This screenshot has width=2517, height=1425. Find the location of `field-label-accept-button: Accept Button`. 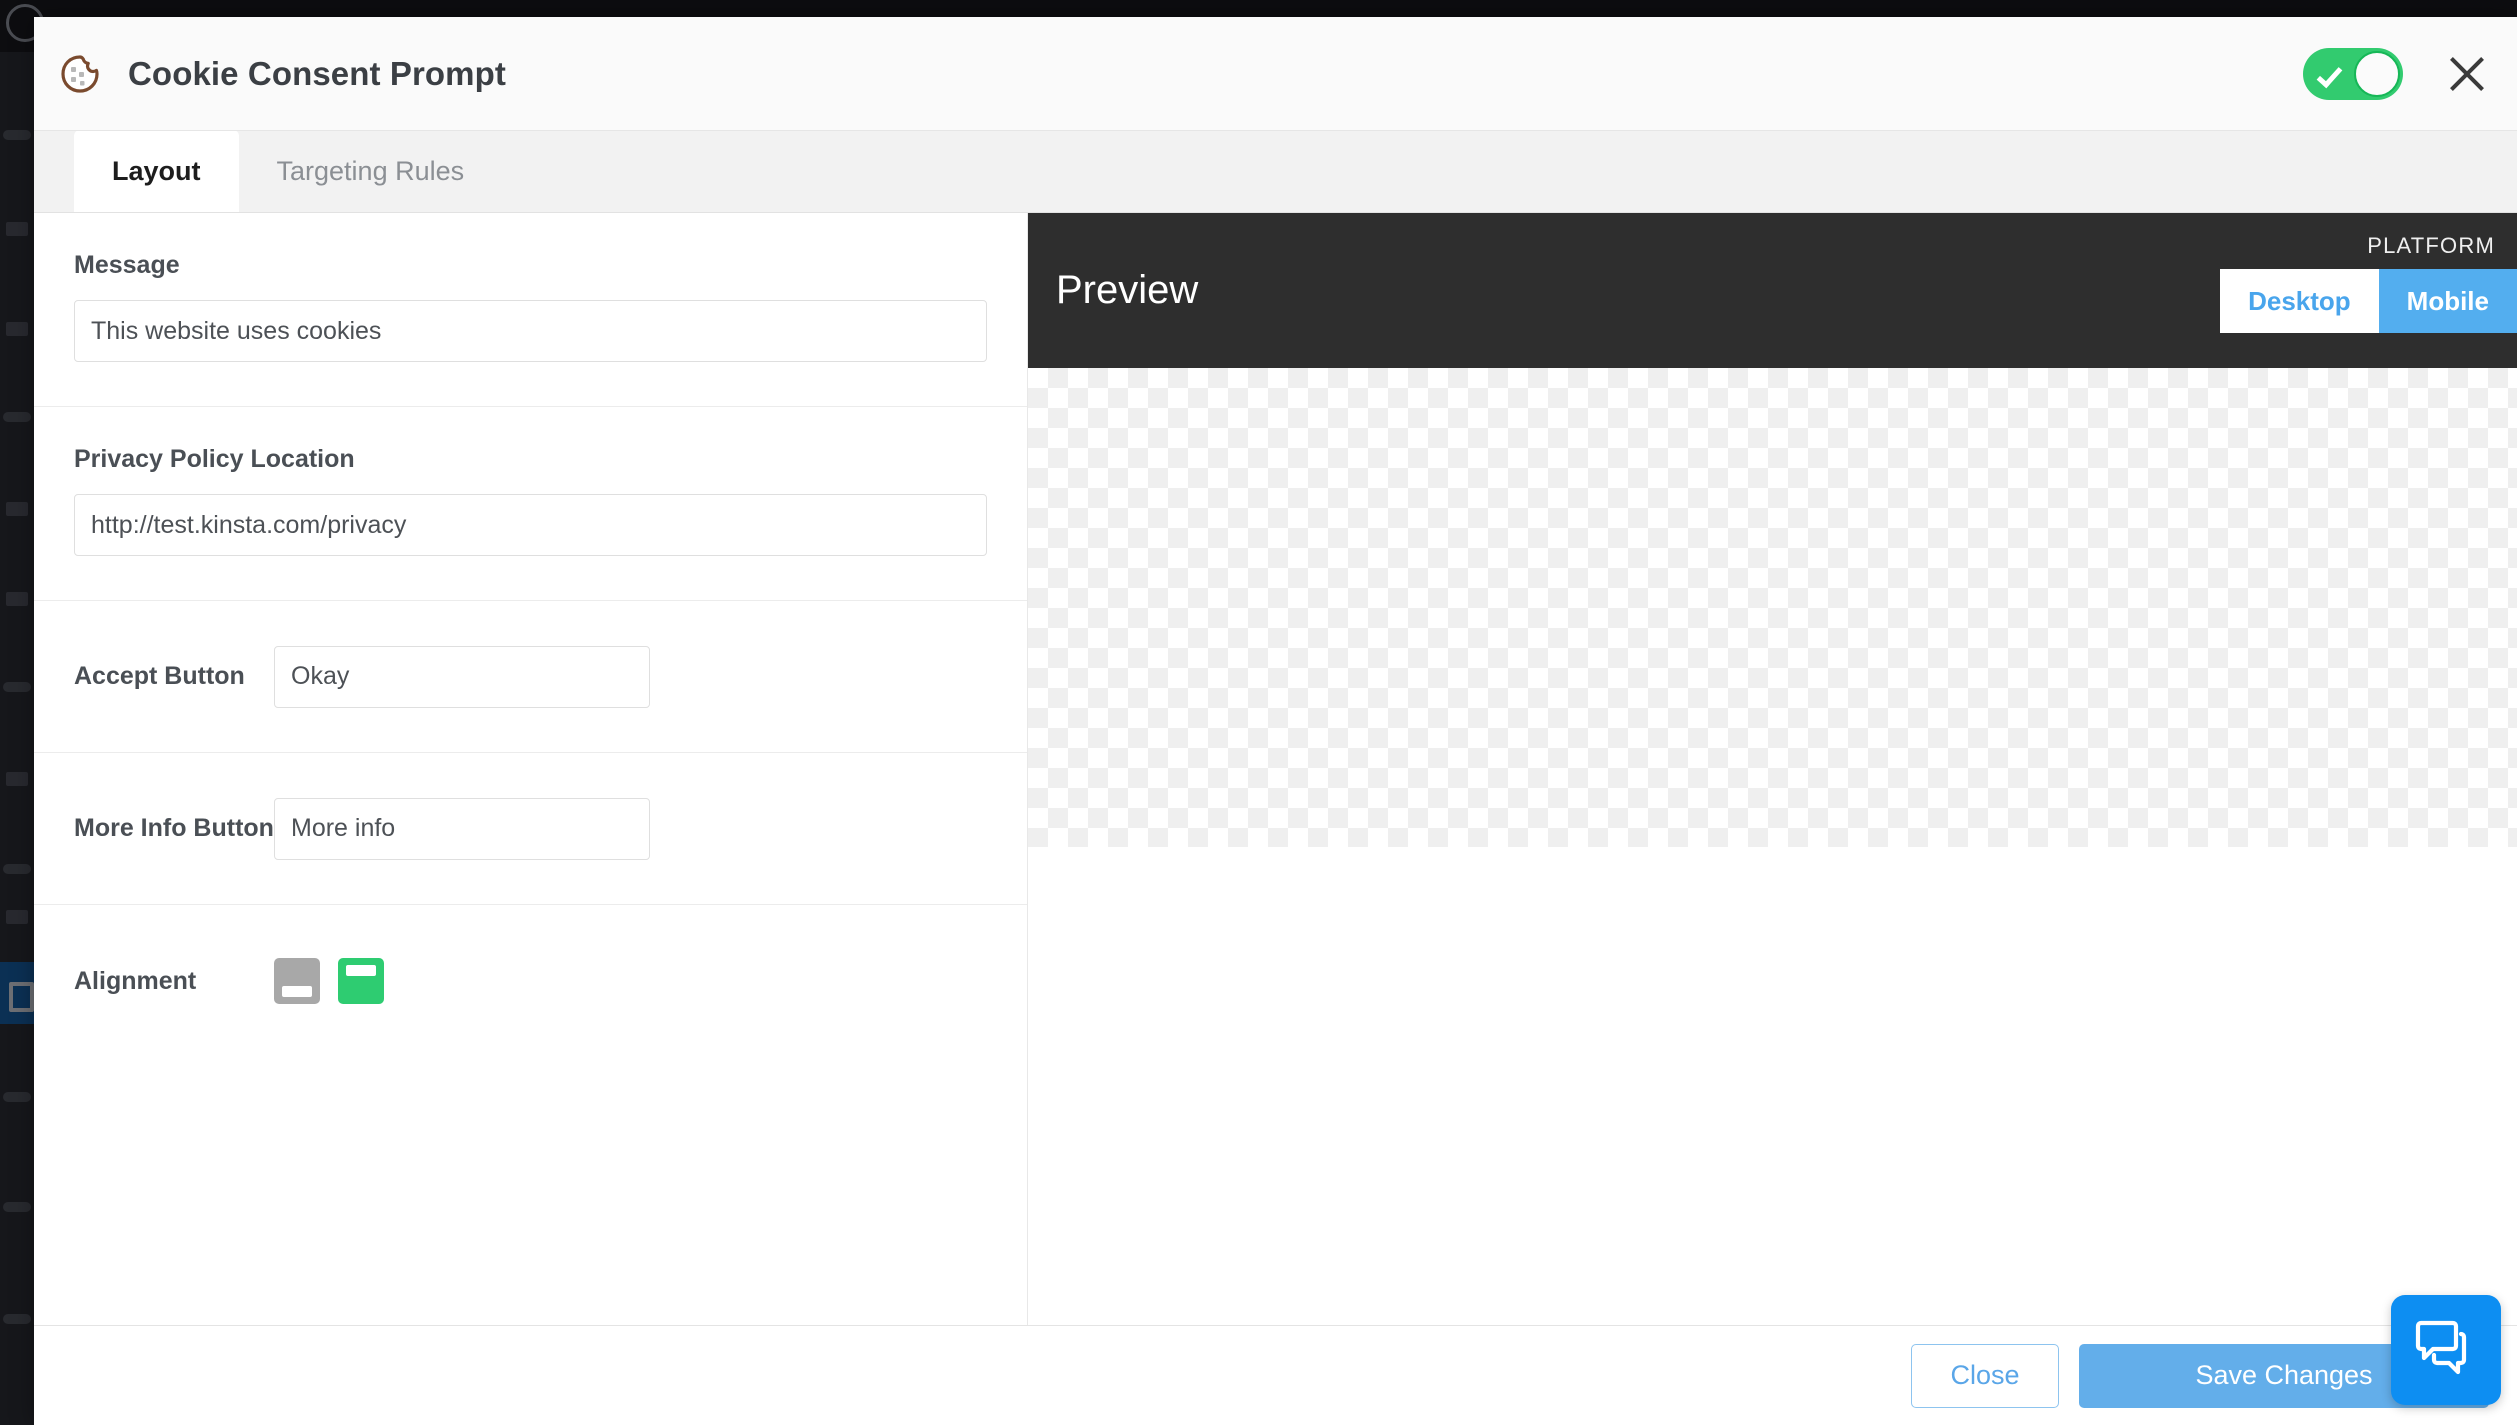

field-label-accept-button: Accept Button is located at coordinates (159, 676).